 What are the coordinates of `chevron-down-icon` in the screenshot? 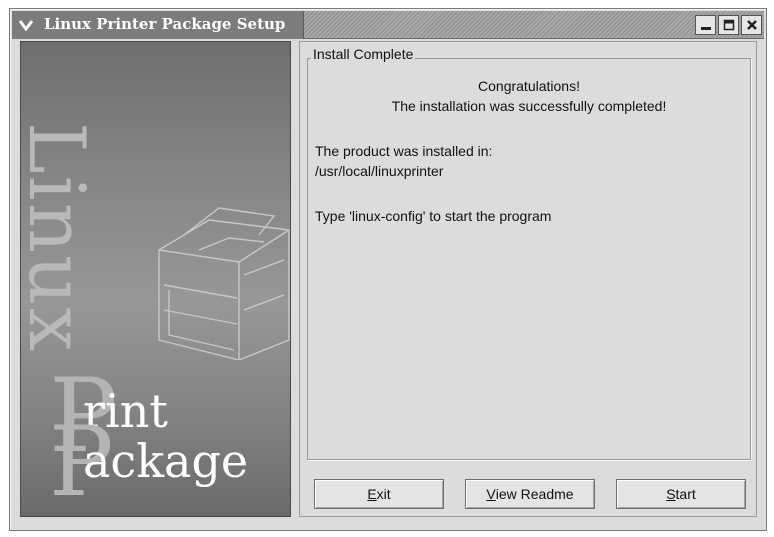 It's located at (26, 25).